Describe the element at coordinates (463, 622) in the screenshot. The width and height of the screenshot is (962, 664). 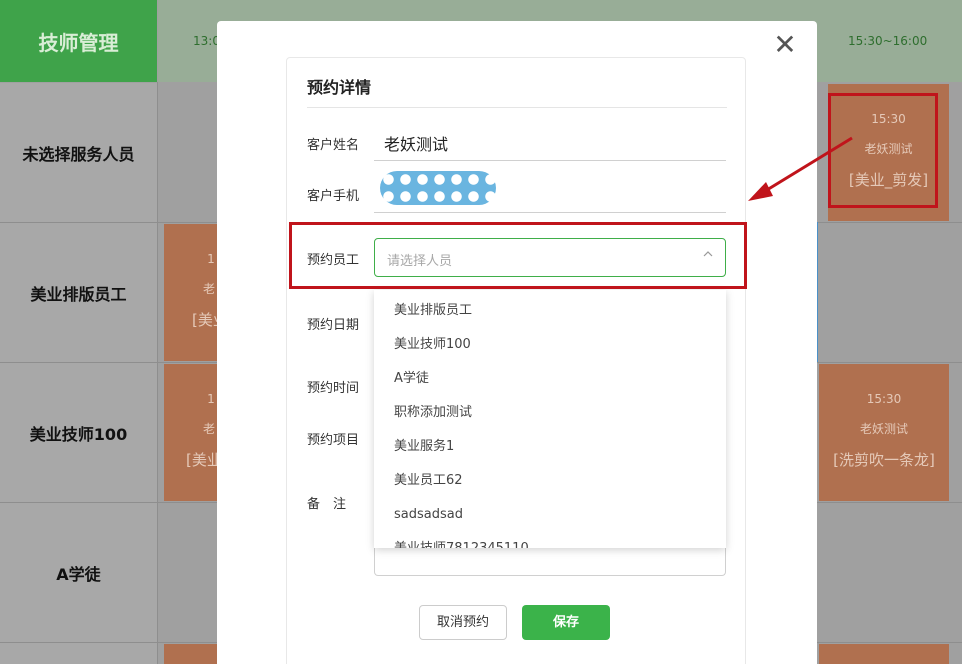
I see `cancel-appointment-button: 取消预约` at that location.